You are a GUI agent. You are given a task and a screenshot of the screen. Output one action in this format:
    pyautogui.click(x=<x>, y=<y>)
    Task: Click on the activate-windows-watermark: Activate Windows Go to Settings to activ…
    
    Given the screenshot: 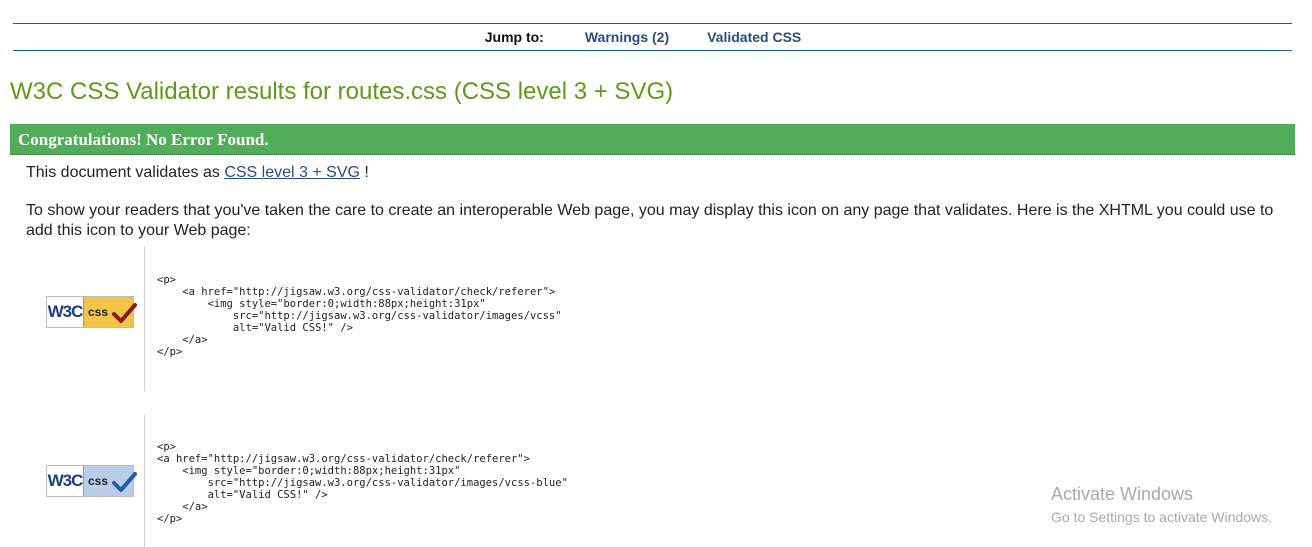 What is the action you would take?
    pyautogui.click(x=1161, y=504)
    